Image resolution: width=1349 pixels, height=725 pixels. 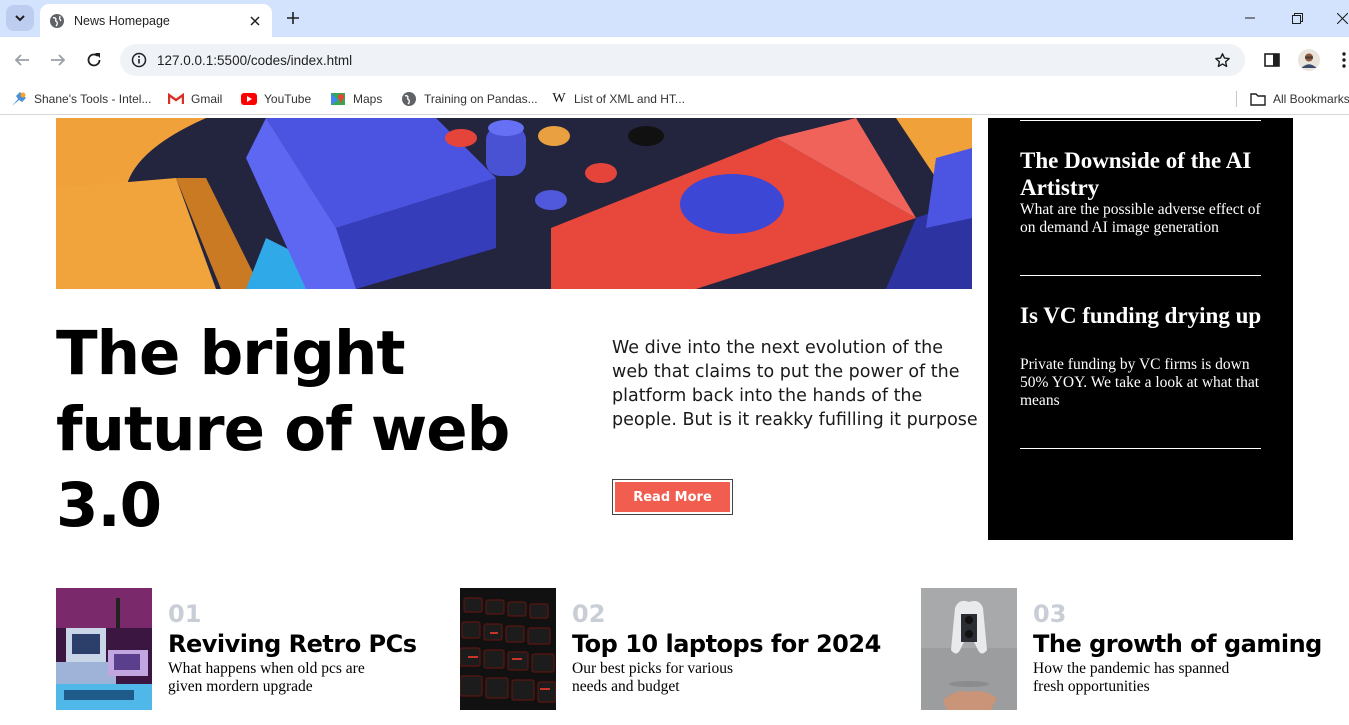 I want to click on game-controller-image, so click(x=969, y=649).